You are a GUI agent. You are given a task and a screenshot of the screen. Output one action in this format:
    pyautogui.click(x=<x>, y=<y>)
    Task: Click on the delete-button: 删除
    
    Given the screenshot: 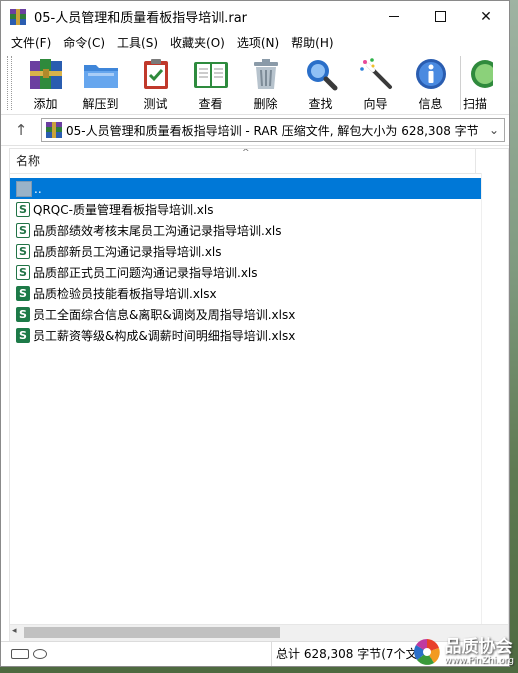 What is the action you would take?
    pyautogui.click(x=265, y=82)
    